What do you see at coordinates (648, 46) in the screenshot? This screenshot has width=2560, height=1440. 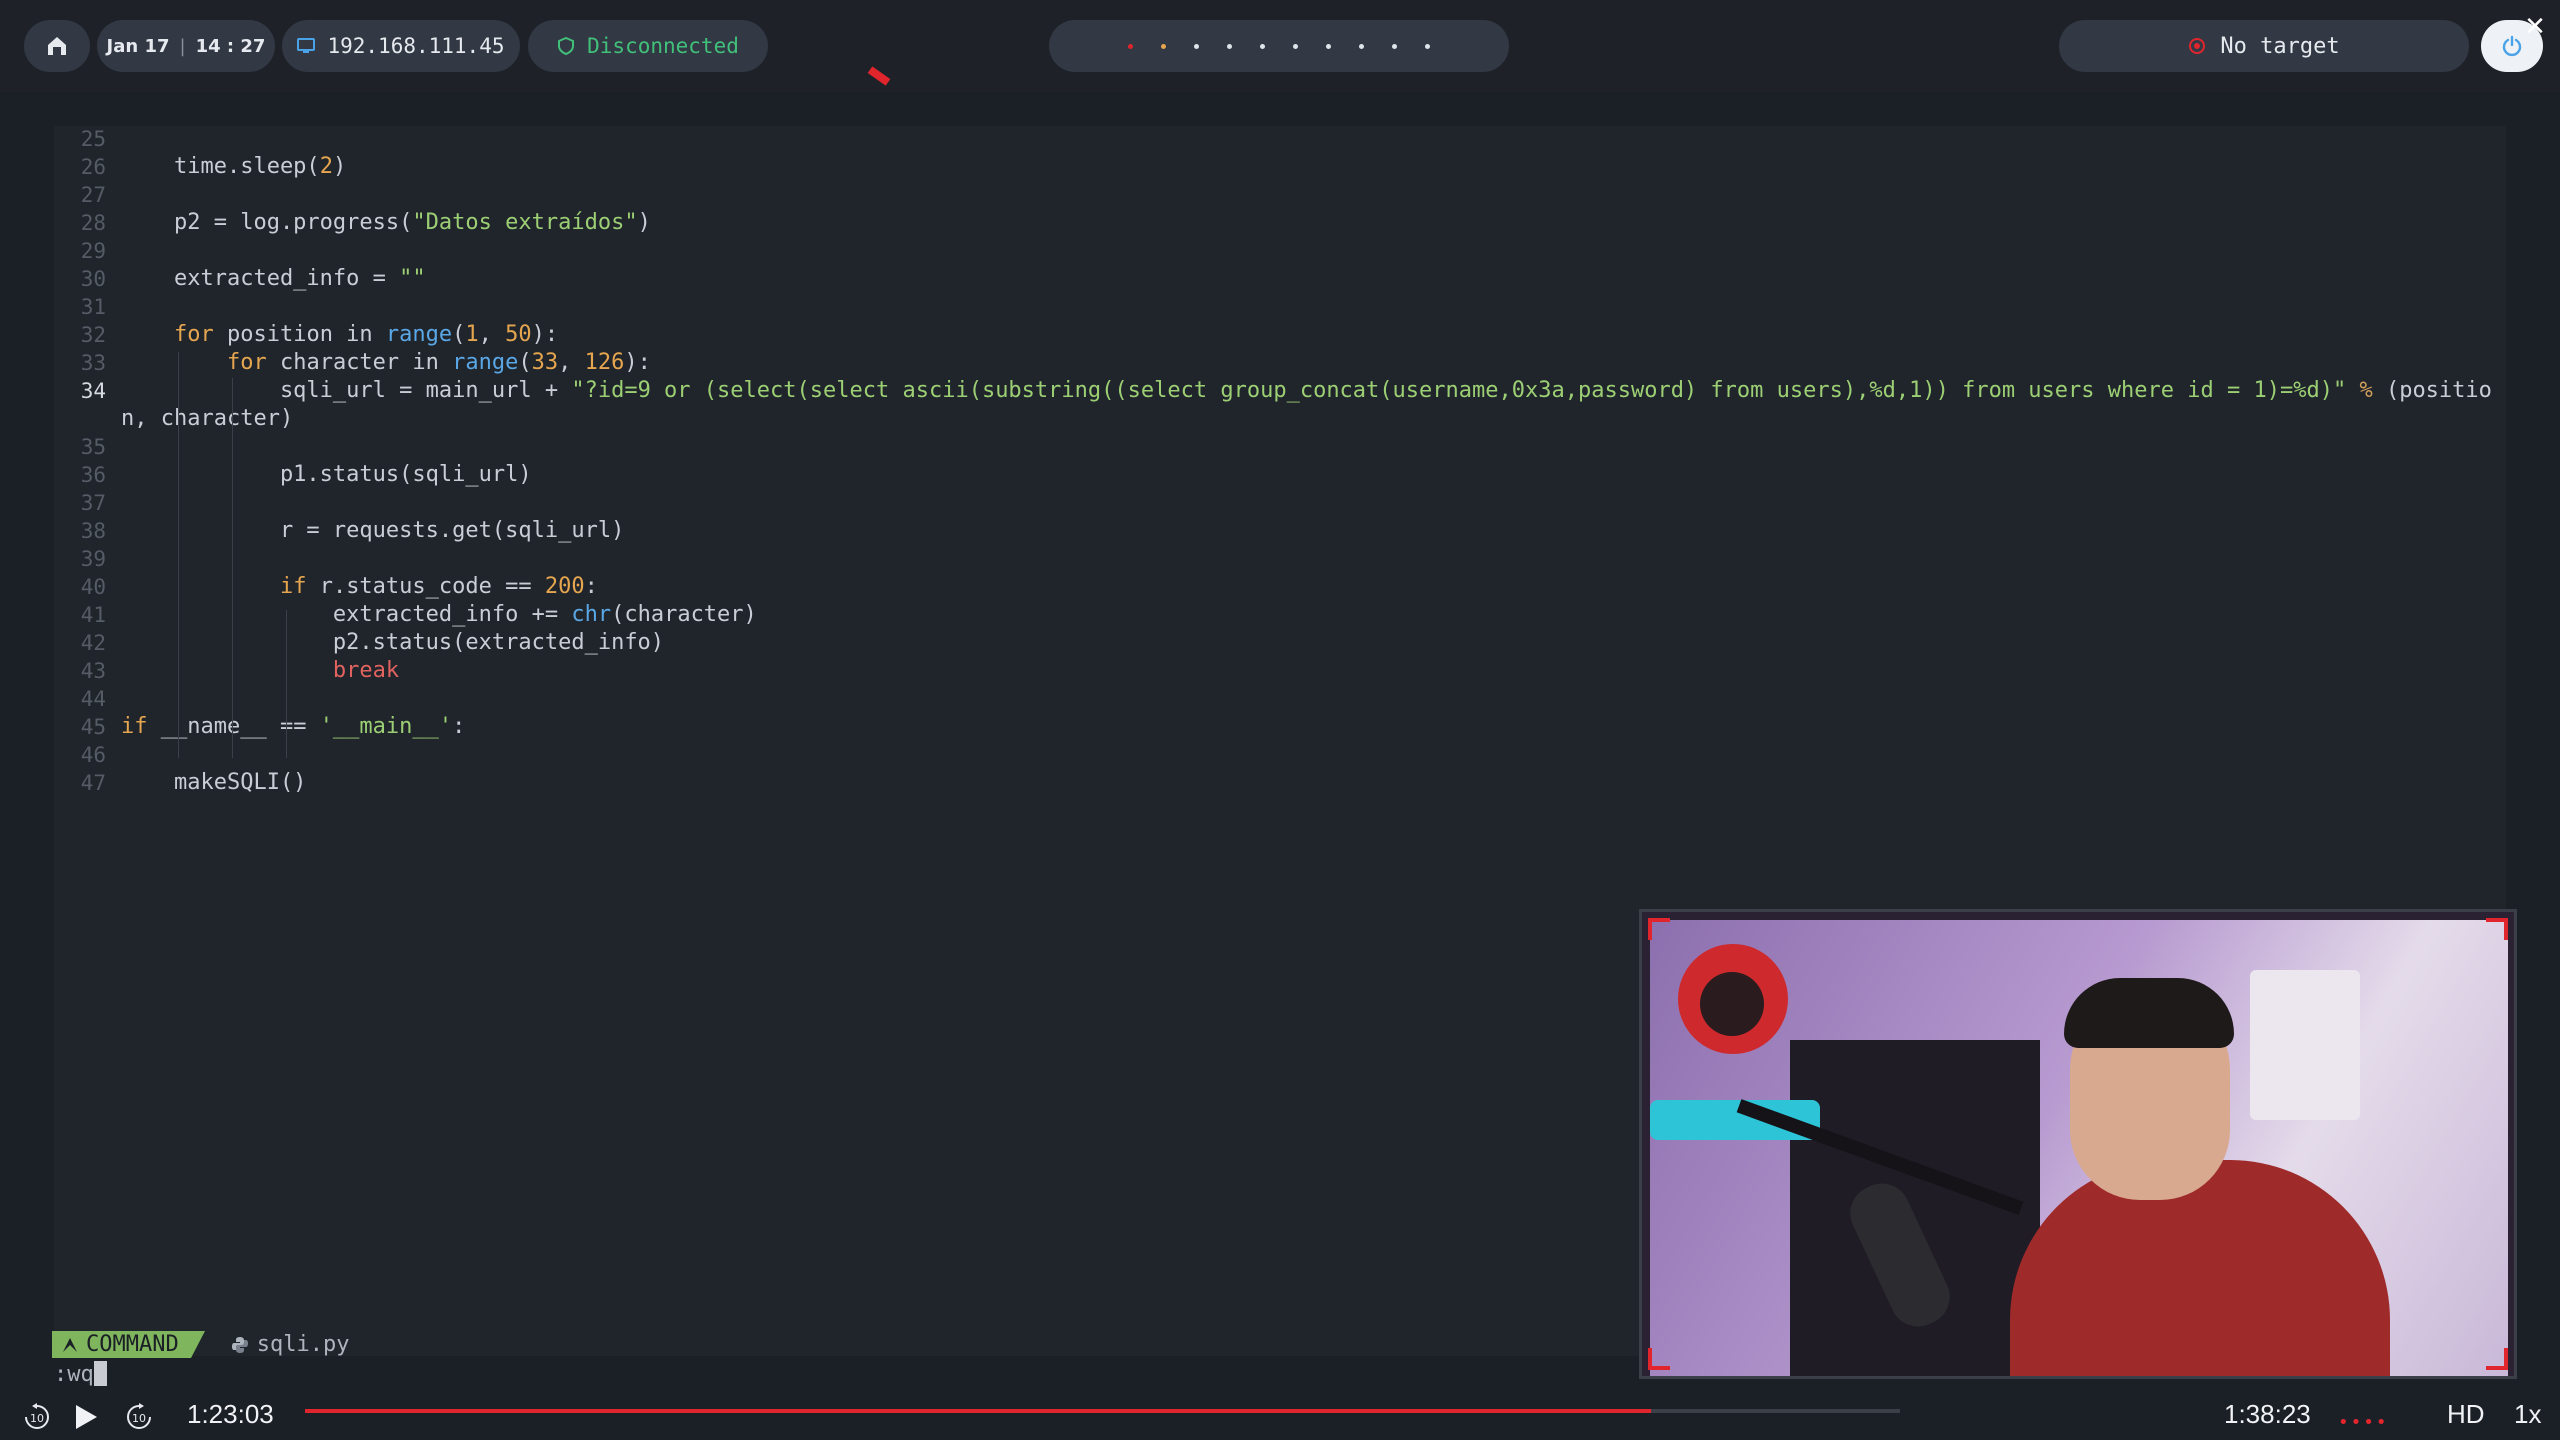 I see `vpn-status-pill: Disconnected` at bounding box center [648, 46].